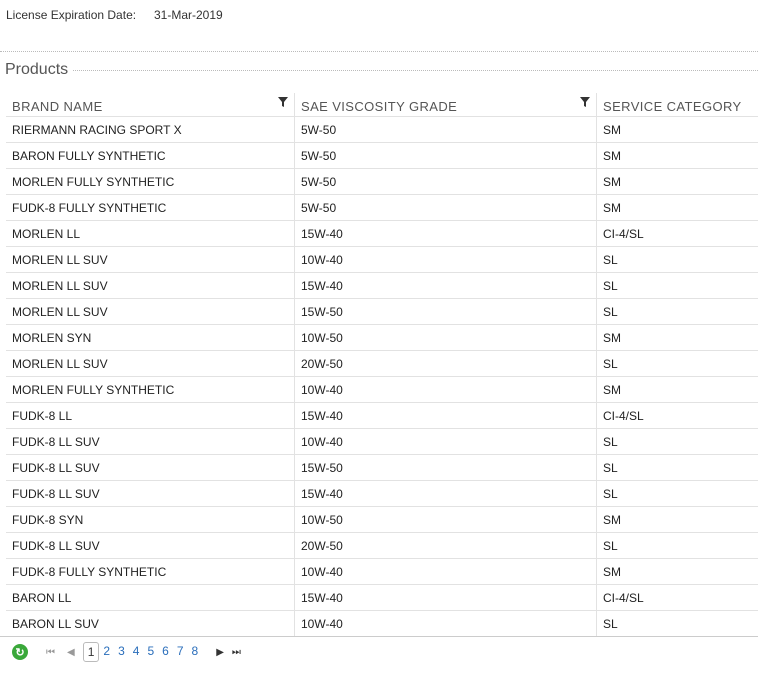  What do you see at coordinates (93, 389) in the screenshot?
I see `brand-name-cell: MORLEN FULLY SYNTHETIC` at bounding box center [93, 389].